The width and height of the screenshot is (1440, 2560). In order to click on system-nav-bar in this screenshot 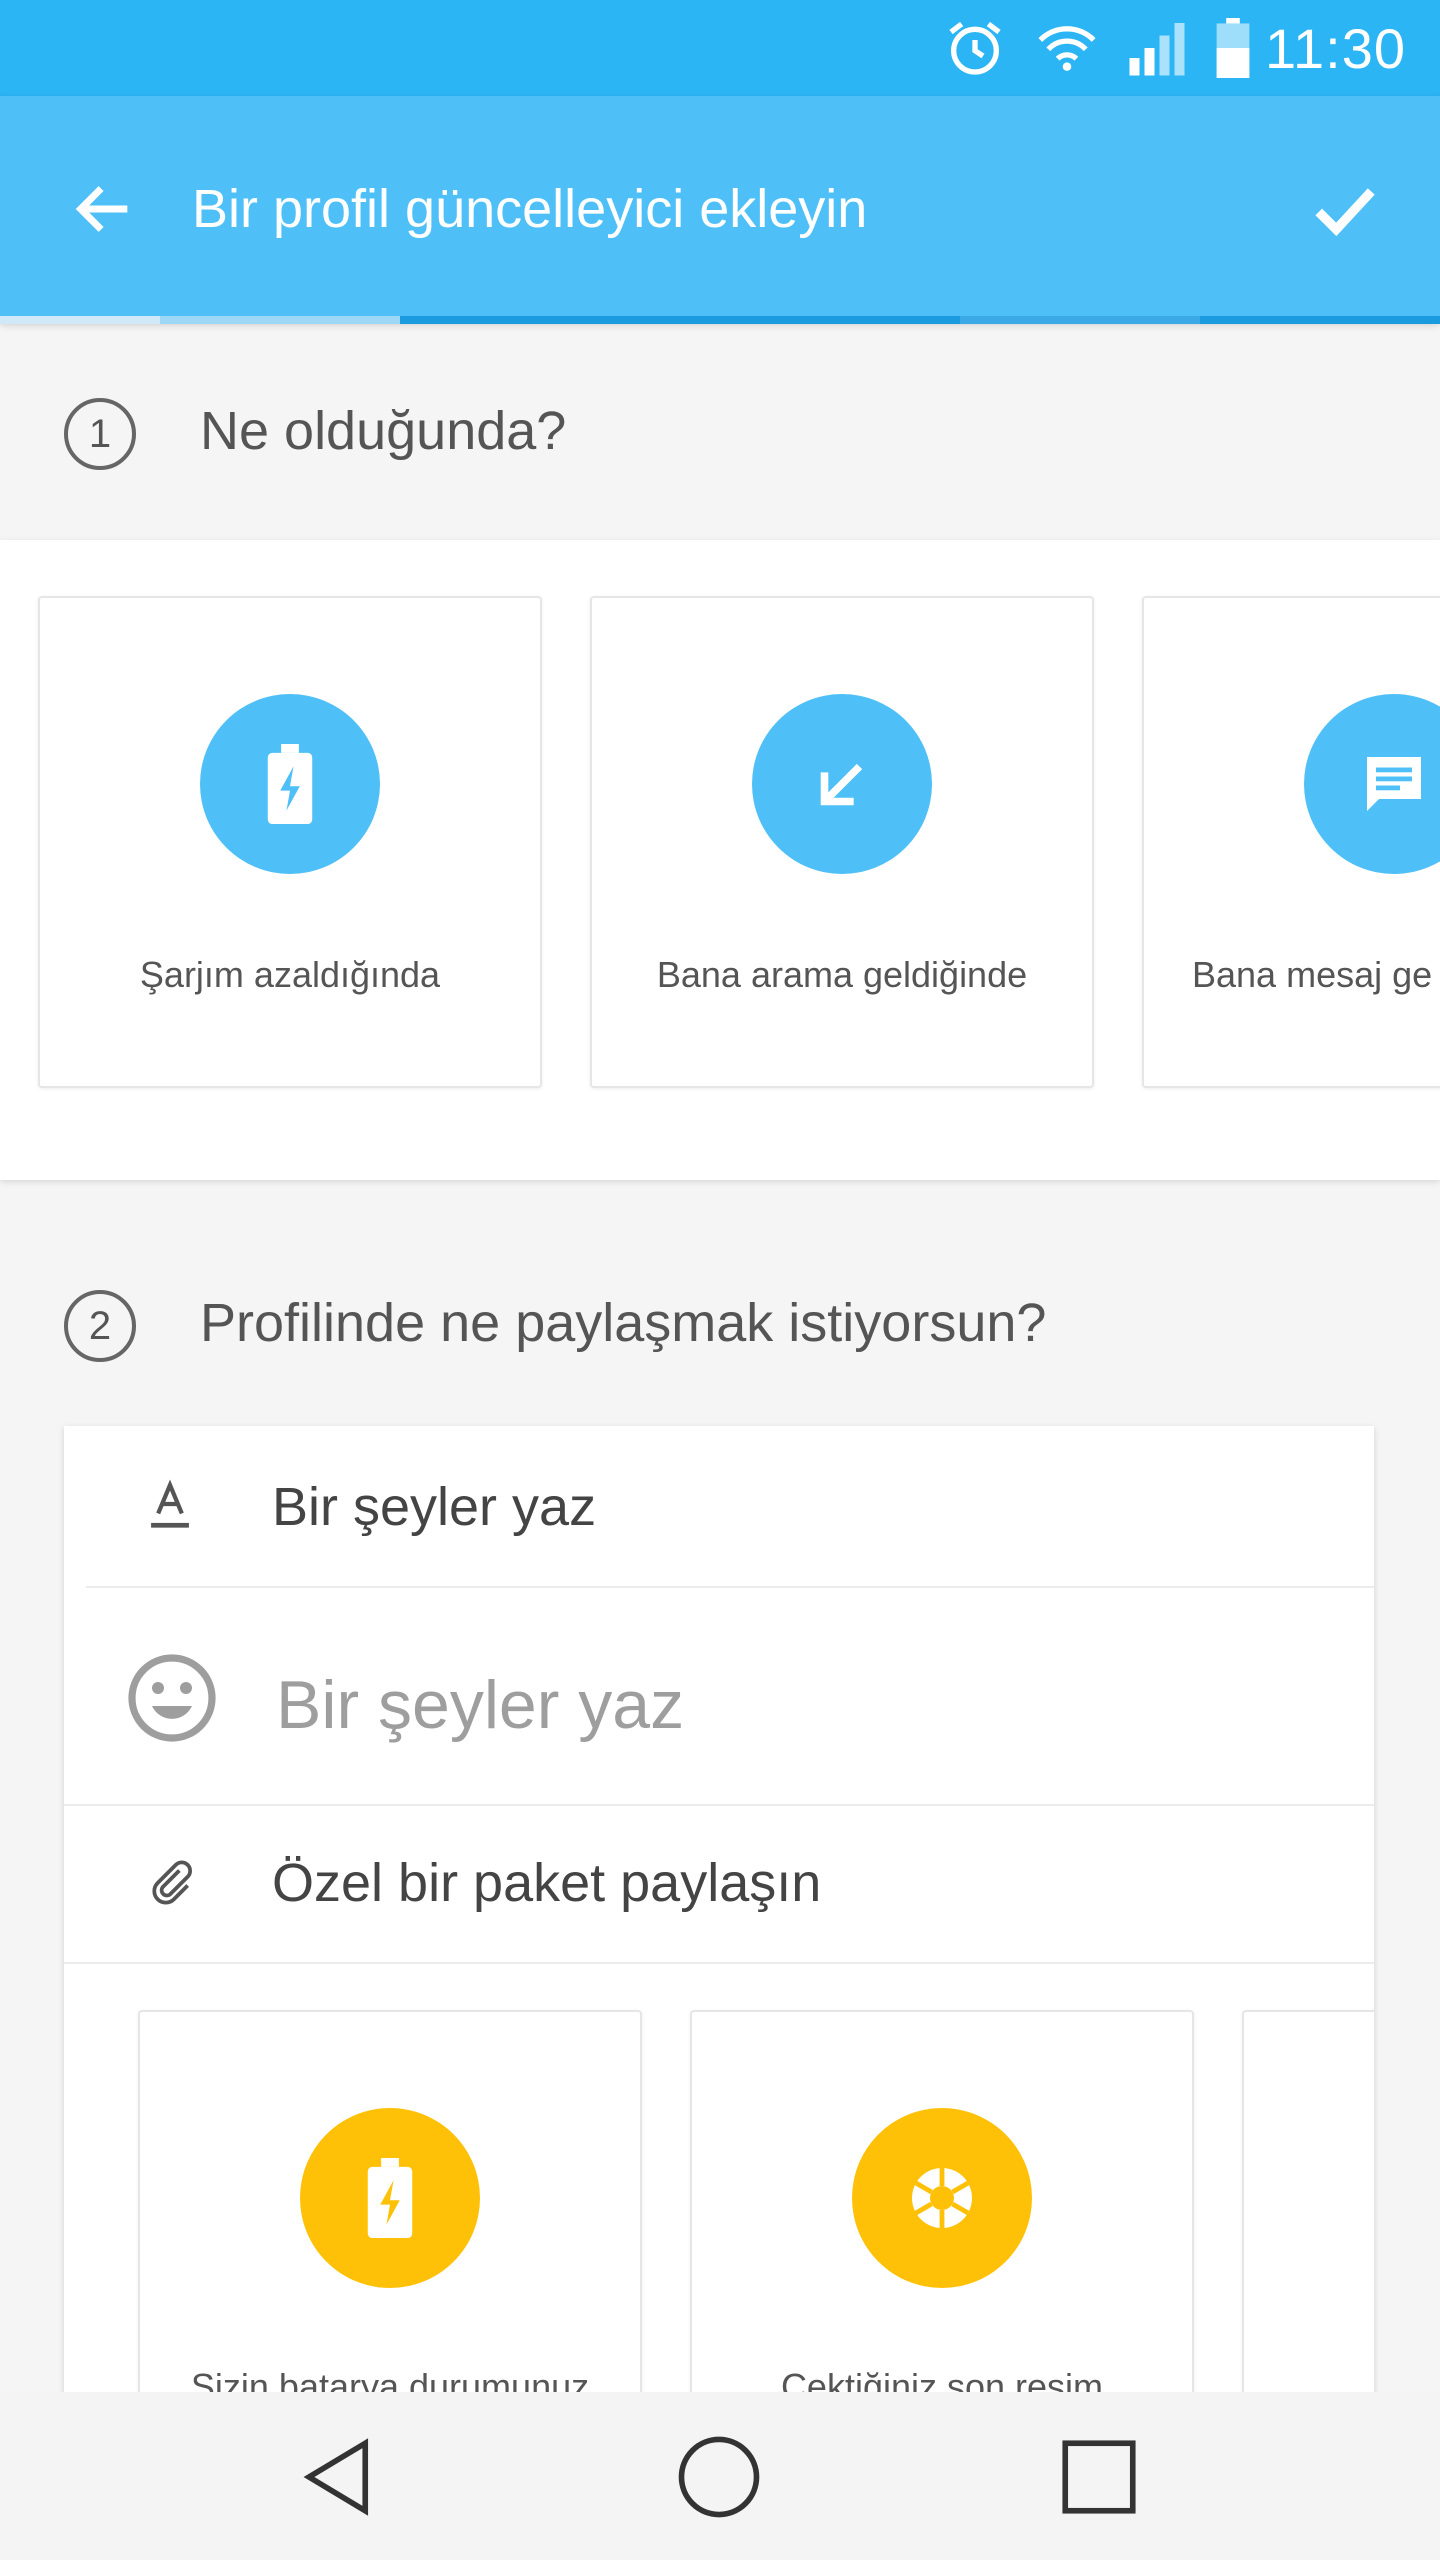, I will do `click(720, 2476)`.